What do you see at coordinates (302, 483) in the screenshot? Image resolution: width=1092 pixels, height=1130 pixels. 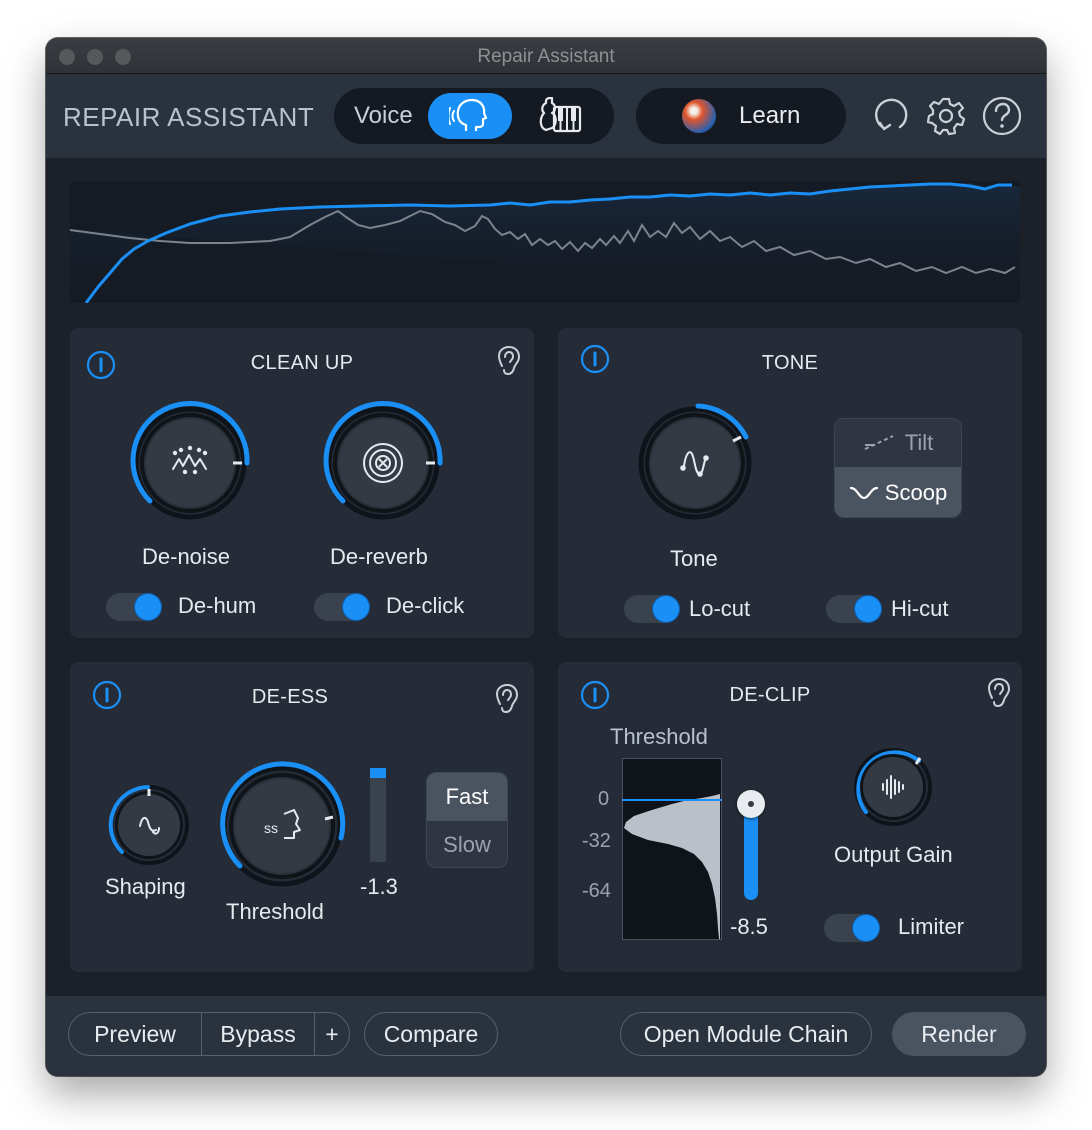 I see `cleanup-panel: CLEAN UP De-noise De-reverb` at bounding box center [302, 483].